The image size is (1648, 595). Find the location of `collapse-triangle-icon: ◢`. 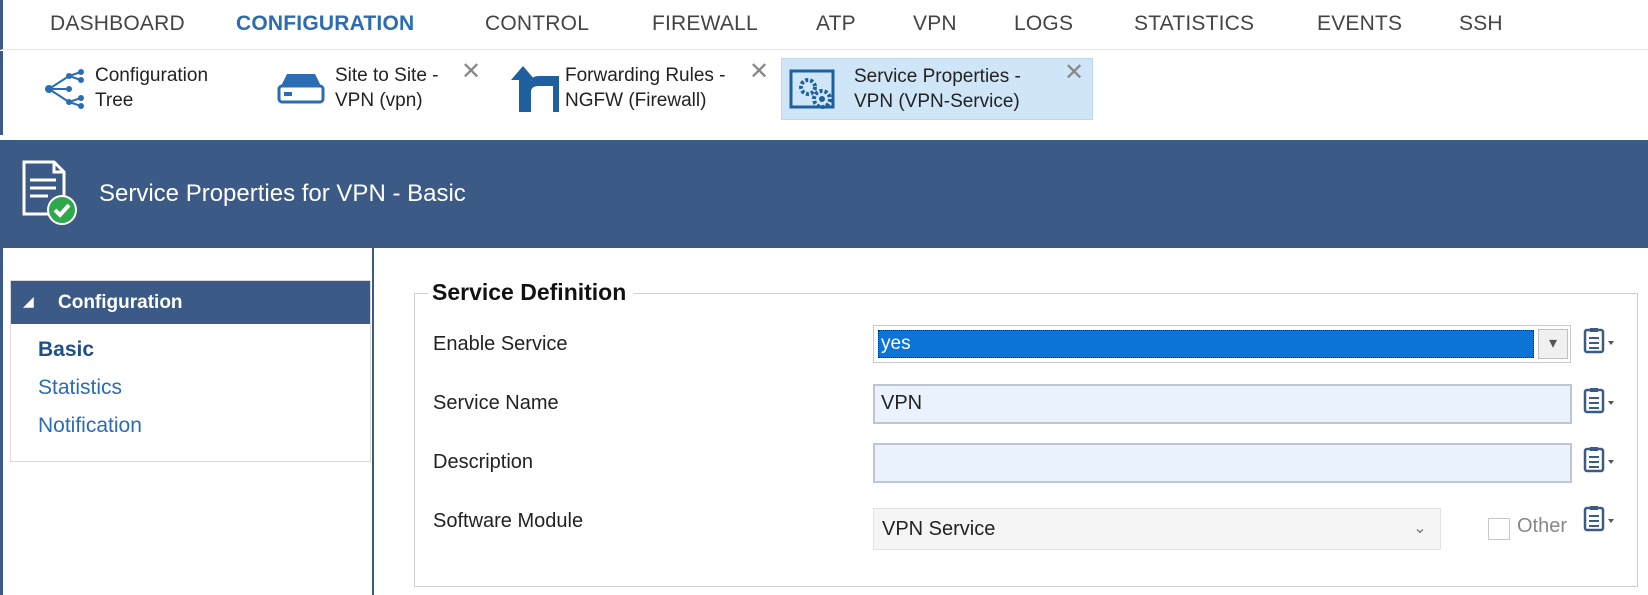

collapse-triangle-icon: ◢ is located at coordinates (28, 301).